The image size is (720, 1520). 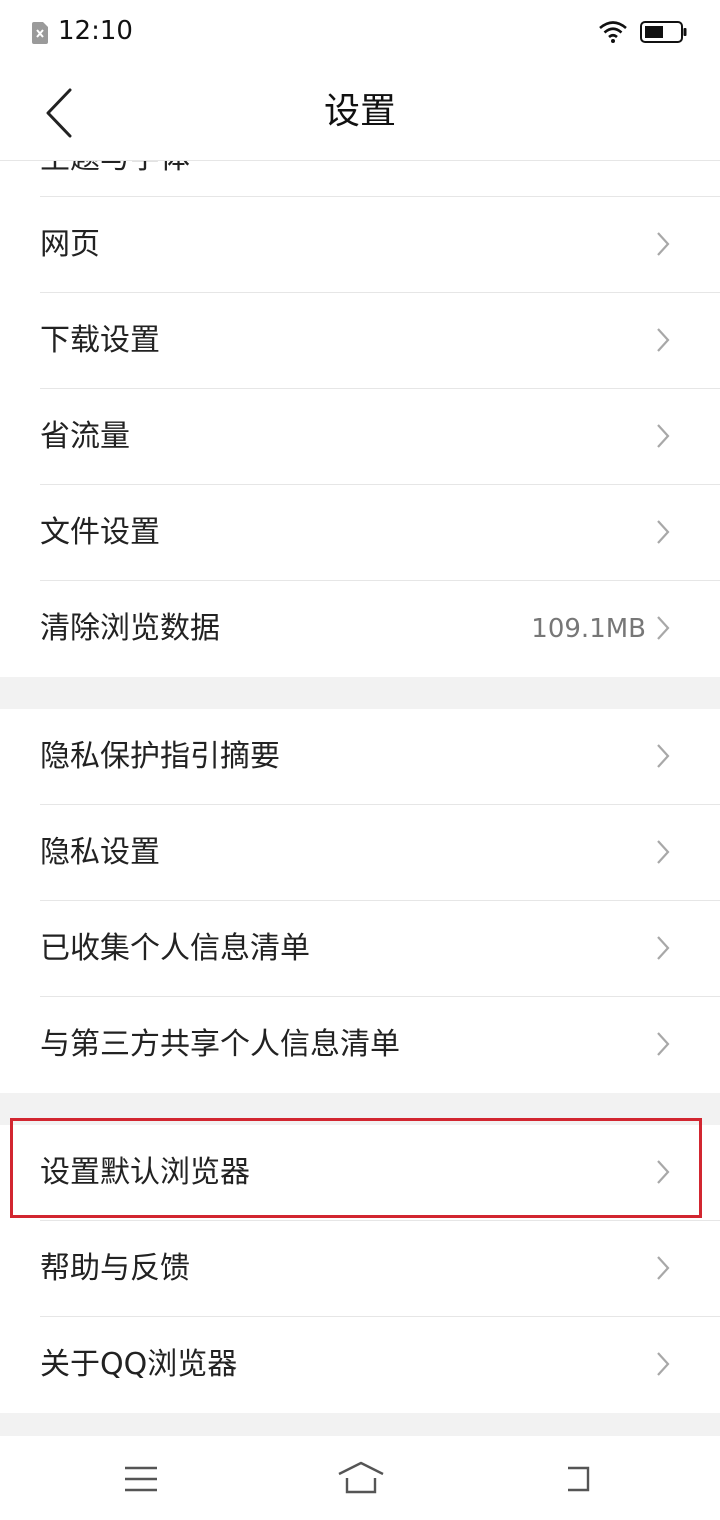 What do you see at coordinates (141, 1479) in the screenshot?
I see `menu-icon` at bounding box center [141, 1479].